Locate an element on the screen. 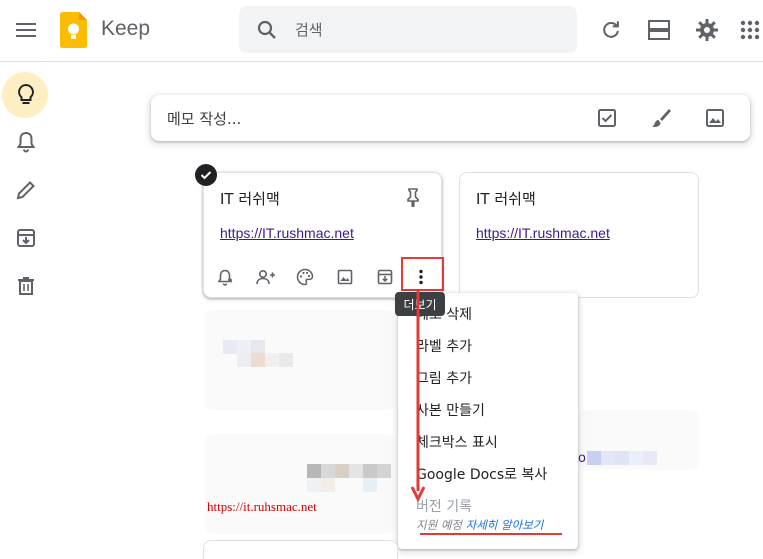 The width and height of the screenshot is (763, 559). main-menu-button is located at coordinates (26, 30).